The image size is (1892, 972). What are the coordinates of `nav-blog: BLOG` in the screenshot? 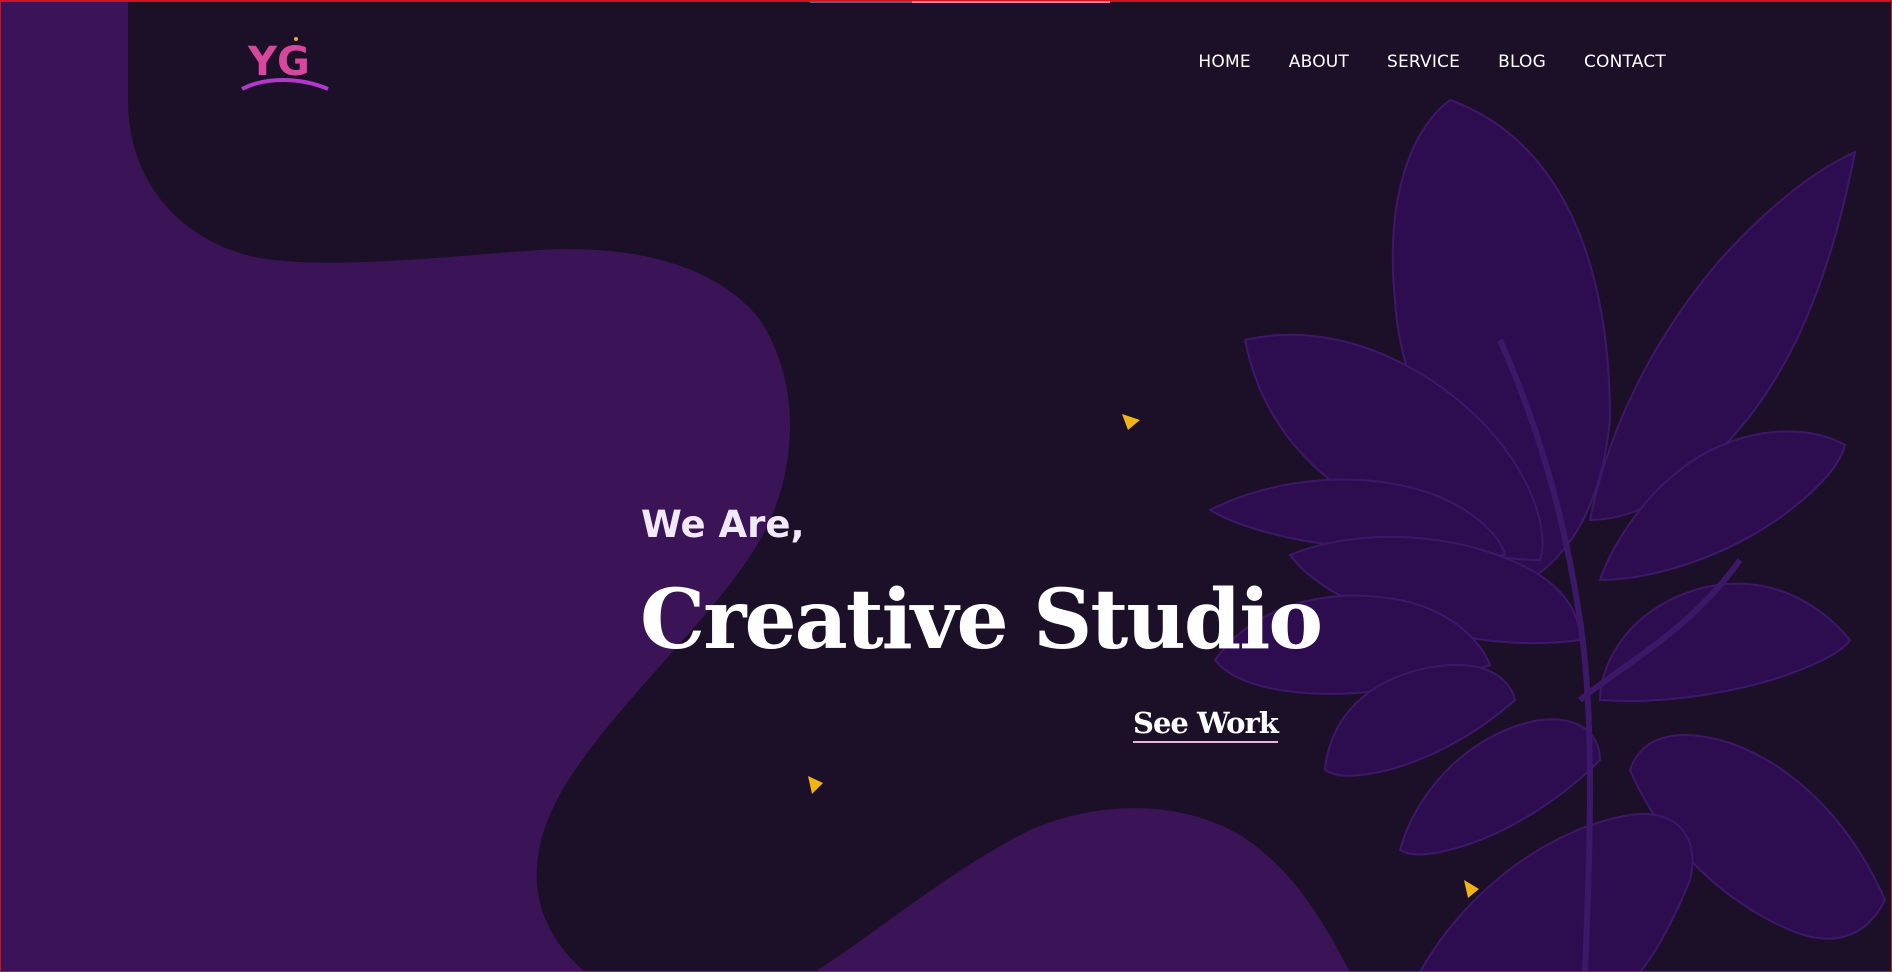 It's located at (1522, 62).